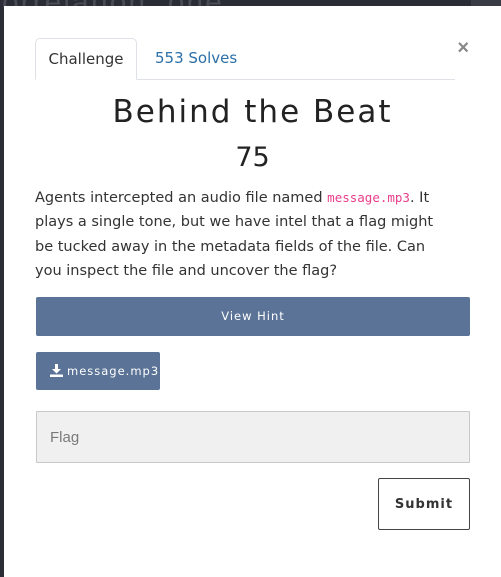 Image resolution: width=501 pixels, height=577 pixels. Describe the element at coordinates (424, 504) in the screenshot. I see `submit-button: Submit` at that location.